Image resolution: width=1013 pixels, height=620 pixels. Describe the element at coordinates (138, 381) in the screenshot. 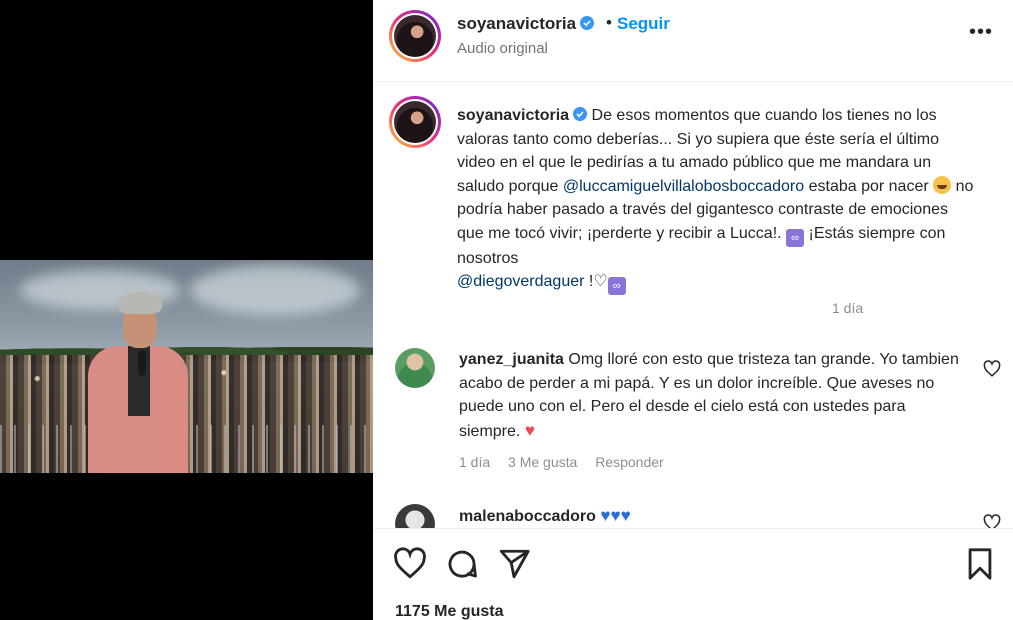

I see `singer` at that location.